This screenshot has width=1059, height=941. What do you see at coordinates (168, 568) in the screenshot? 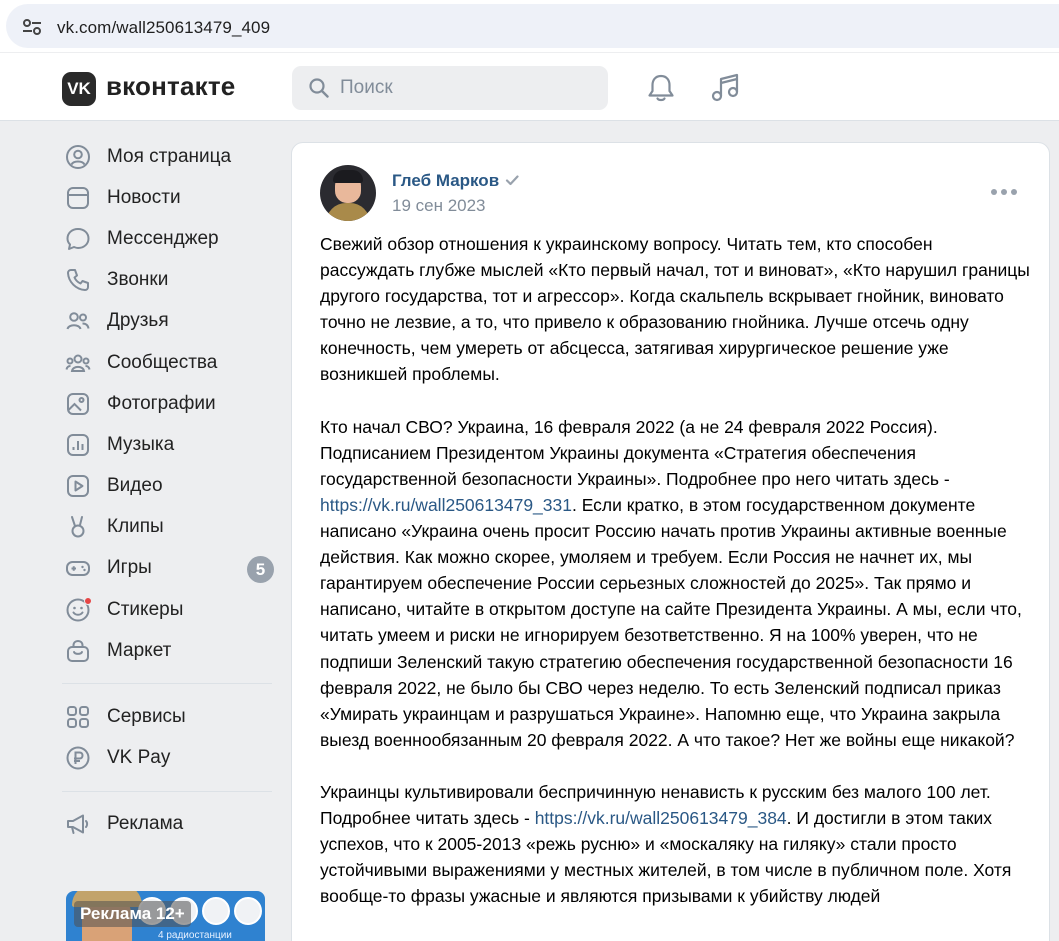
I see `sidebar-item-games: Игры 5` at bounding box center [168, 568].